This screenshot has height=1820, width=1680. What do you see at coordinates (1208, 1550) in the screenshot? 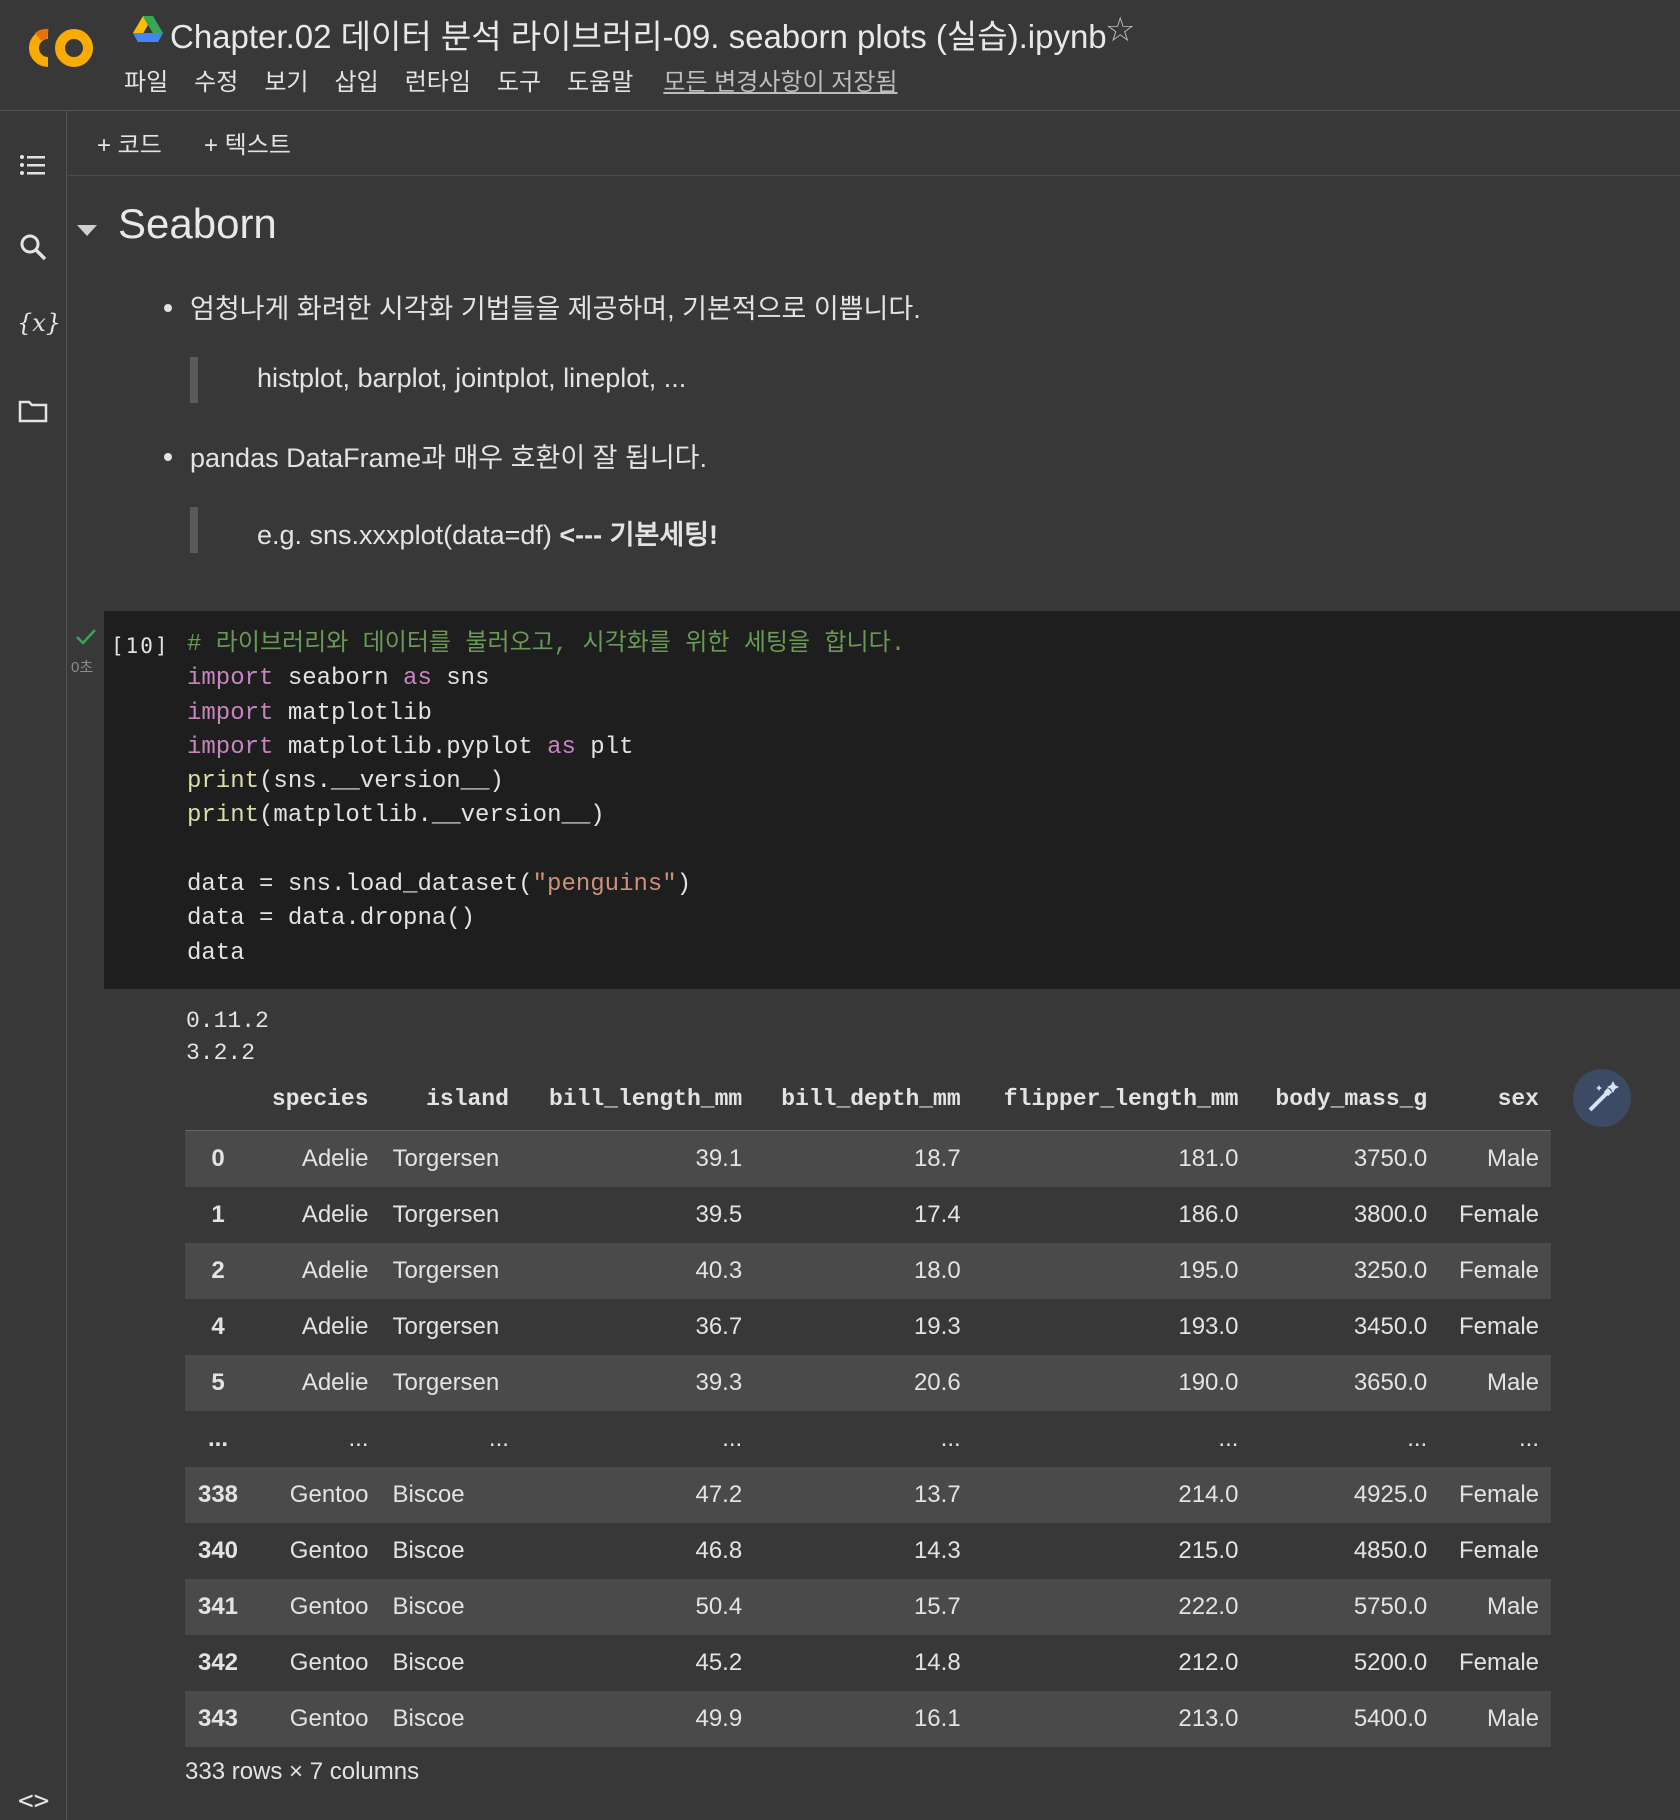
I see `table-cell: 215.0` at bounding box center [1208, 1550].